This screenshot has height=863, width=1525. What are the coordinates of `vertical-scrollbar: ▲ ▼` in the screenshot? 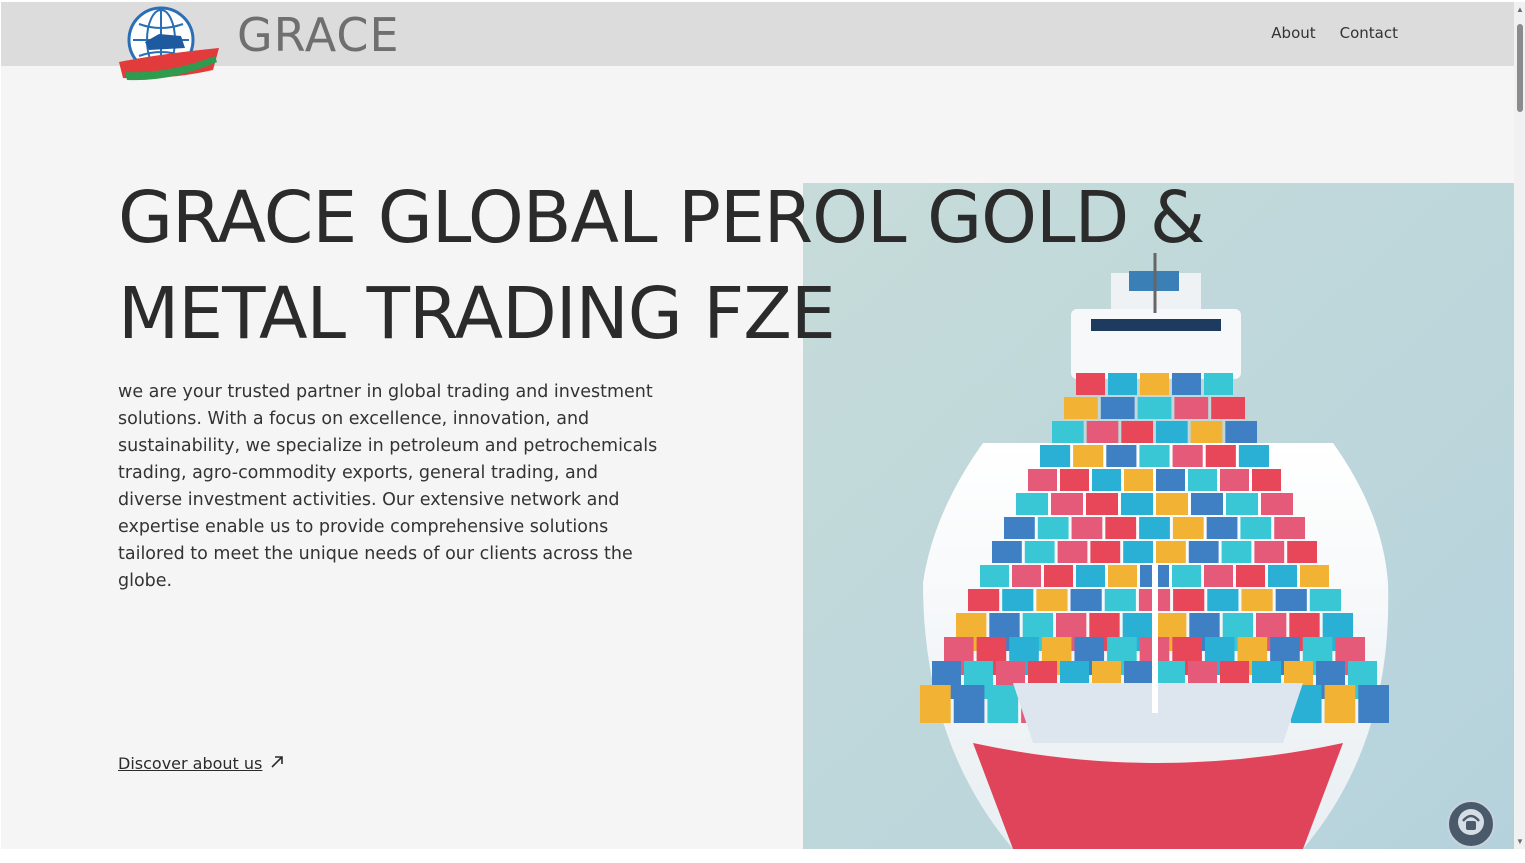 It's located at (1519, 425).